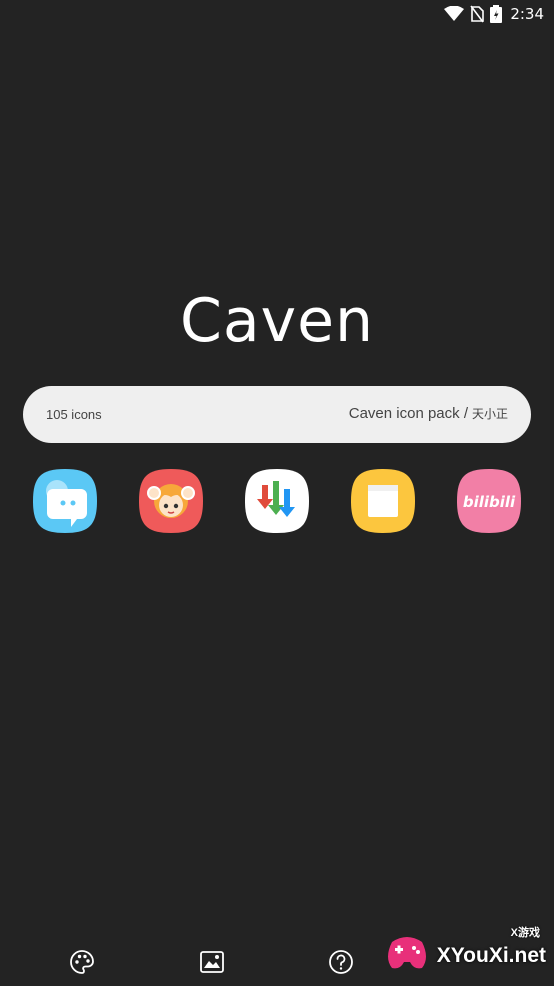  I want to click on palette-icon, so click(82, 962).